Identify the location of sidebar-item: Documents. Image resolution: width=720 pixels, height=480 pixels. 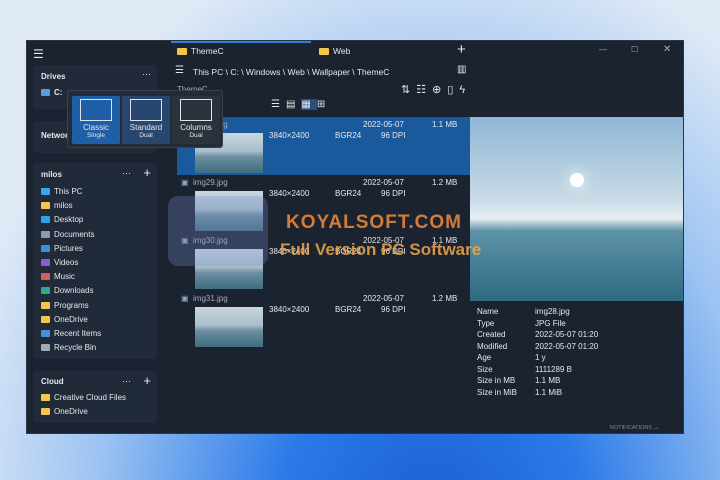
(67, 234).